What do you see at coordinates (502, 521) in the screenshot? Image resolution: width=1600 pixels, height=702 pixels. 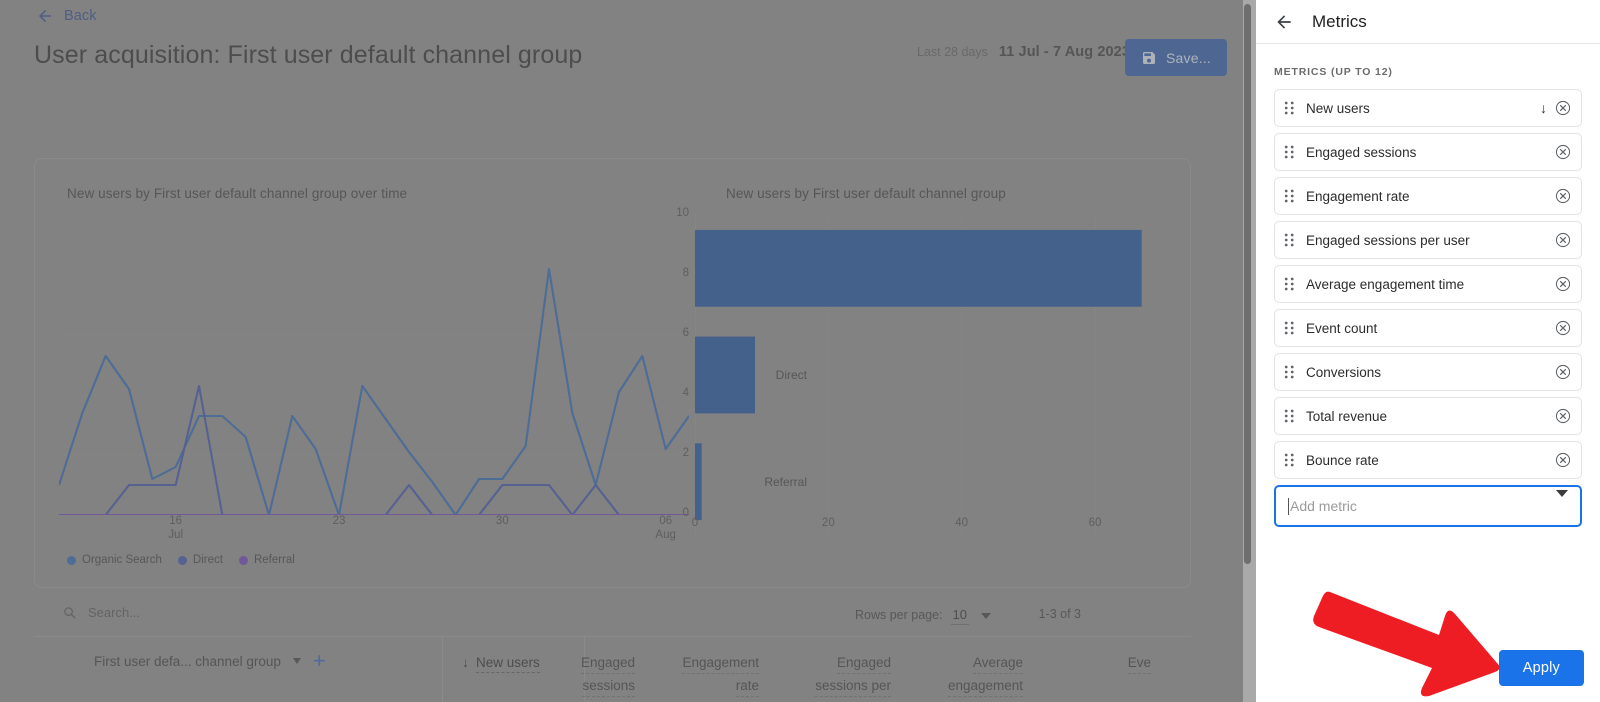 I see `line-chart-x-tick: 30` at bounding box center [502, 521].